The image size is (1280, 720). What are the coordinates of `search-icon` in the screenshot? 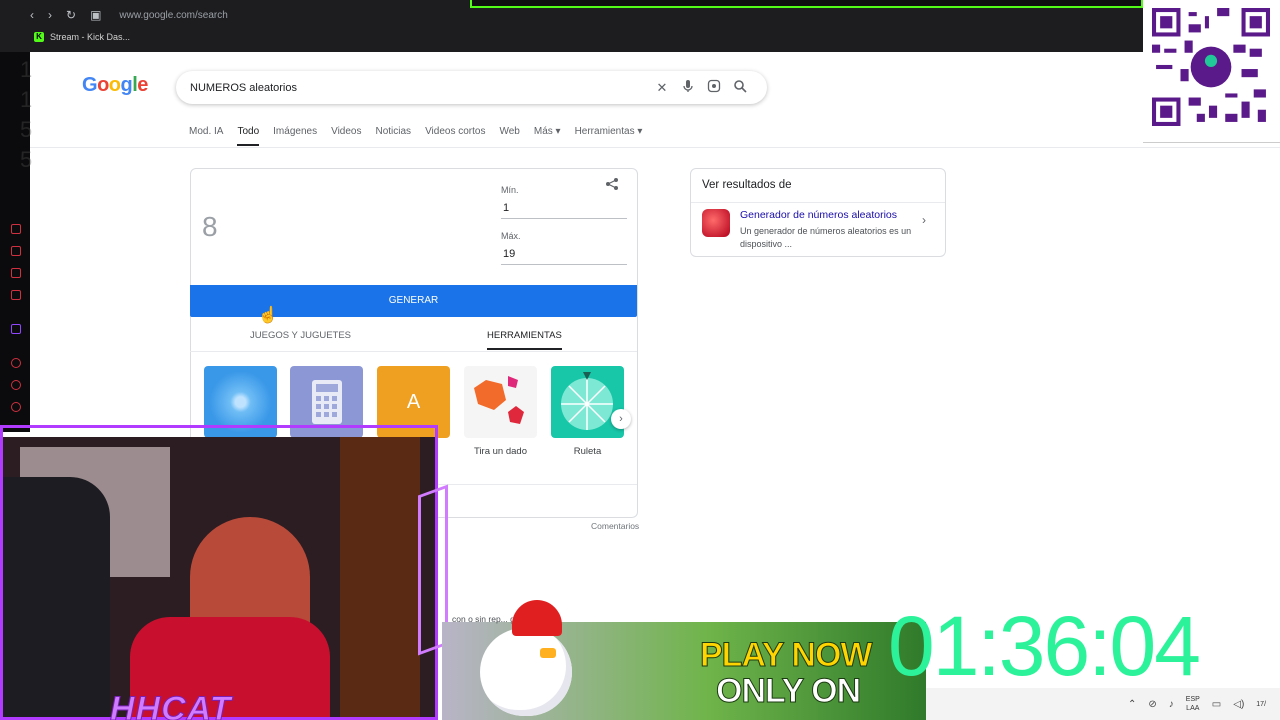 It's located at (740, 87).